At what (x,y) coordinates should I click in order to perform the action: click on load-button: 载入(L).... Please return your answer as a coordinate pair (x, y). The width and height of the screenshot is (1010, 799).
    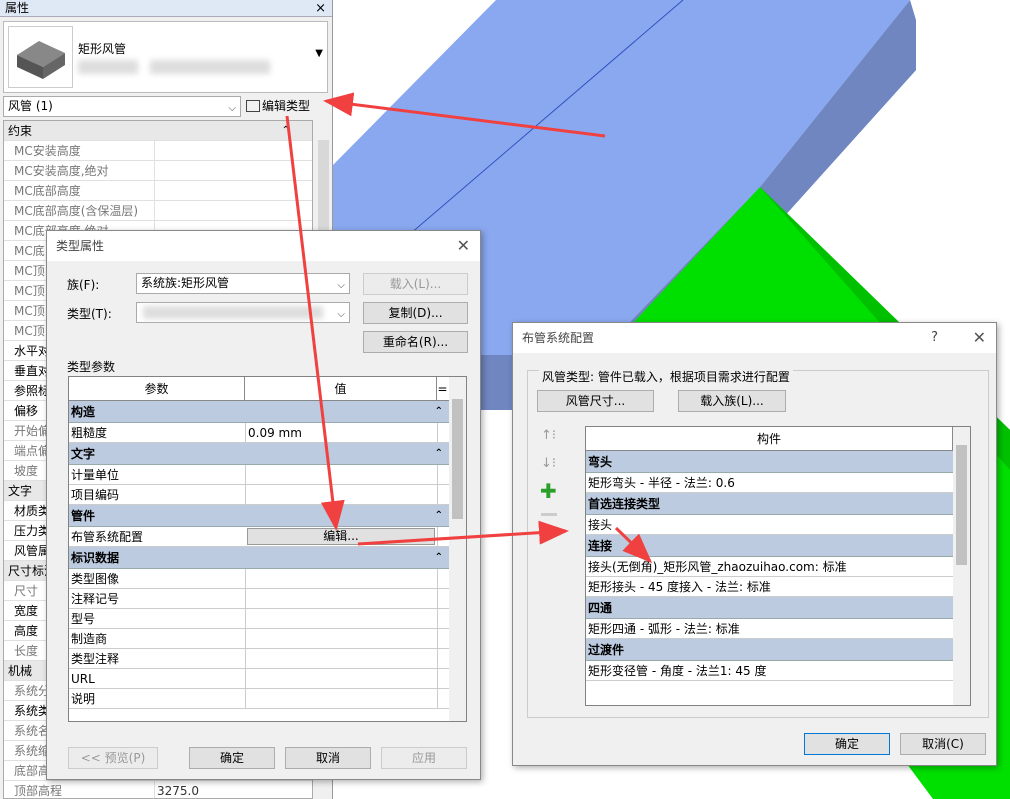
    Looking at the image, I should click on (415, 284).